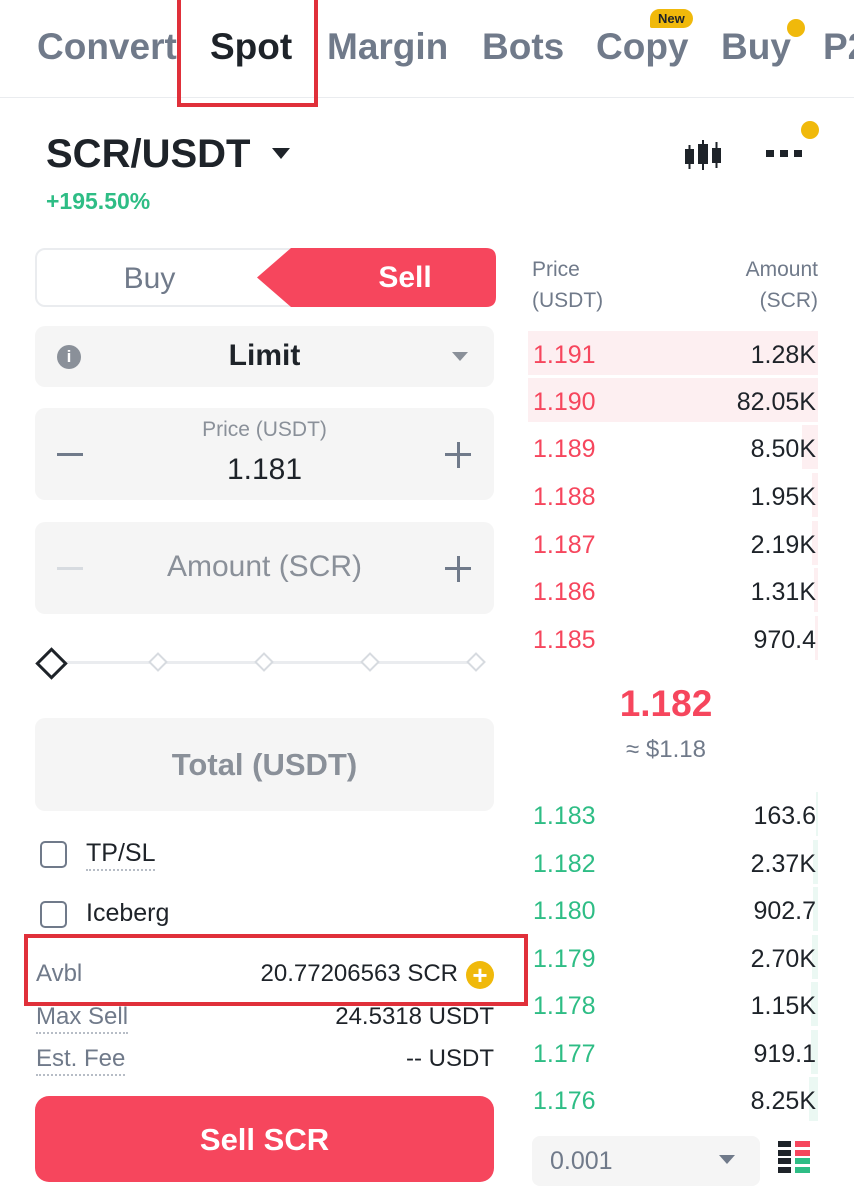 This screenshot has height=1200, width=854. What do you see at coordinates (666, 749) in the screenshot?
I see `last-price-usd: ≈ $1.18` at bounding box center [666, 749].